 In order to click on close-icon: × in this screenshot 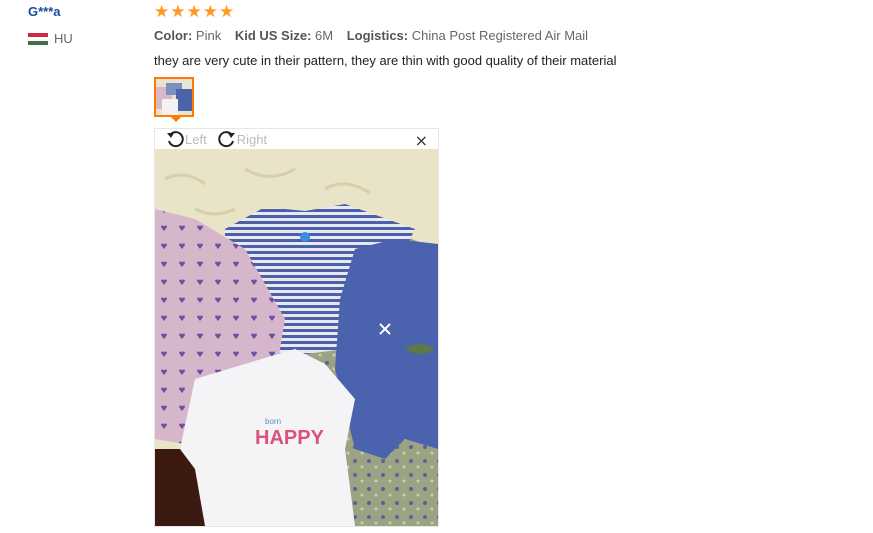, I will do `click(421, 140)`.